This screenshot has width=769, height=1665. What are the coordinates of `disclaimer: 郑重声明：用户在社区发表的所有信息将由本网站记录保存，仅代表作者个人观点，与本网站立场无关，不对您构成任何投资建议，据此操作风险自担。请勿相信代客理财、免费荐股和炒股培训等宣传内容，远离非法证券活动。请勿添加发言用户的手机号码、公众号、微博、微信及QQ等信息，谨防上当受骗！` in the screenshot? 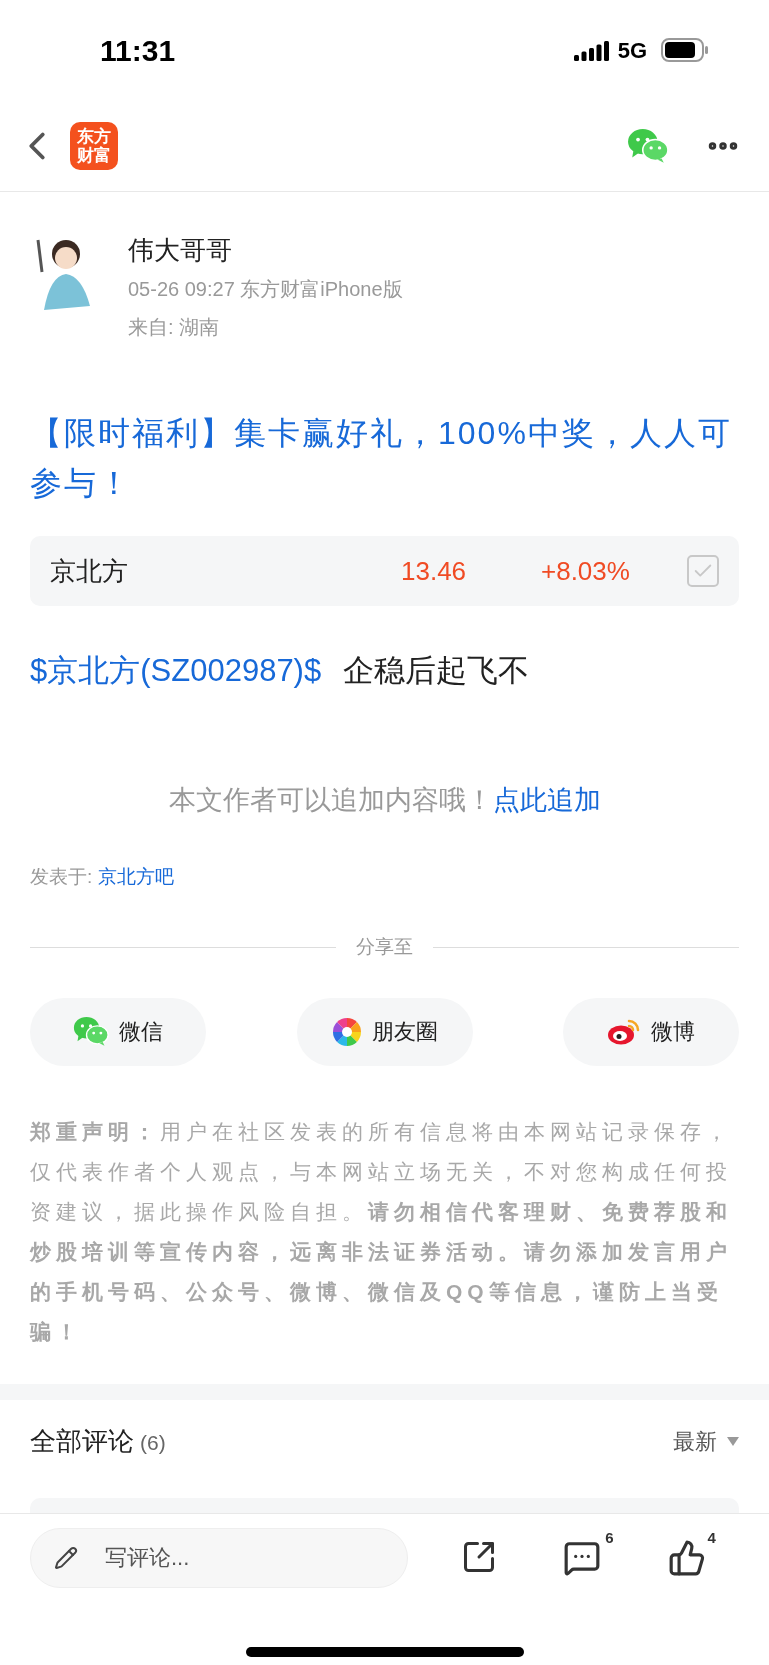 It's located at (381, 1231).